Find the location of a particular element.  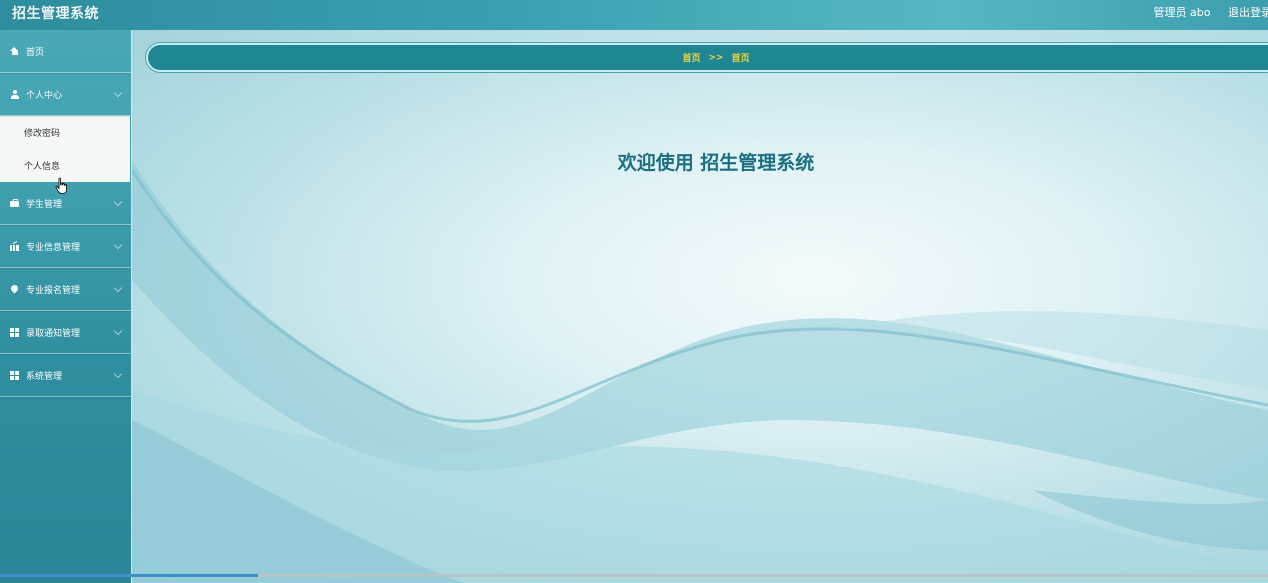

sidebar-item-label: 学生管理 is located at coordinates (44, 204).